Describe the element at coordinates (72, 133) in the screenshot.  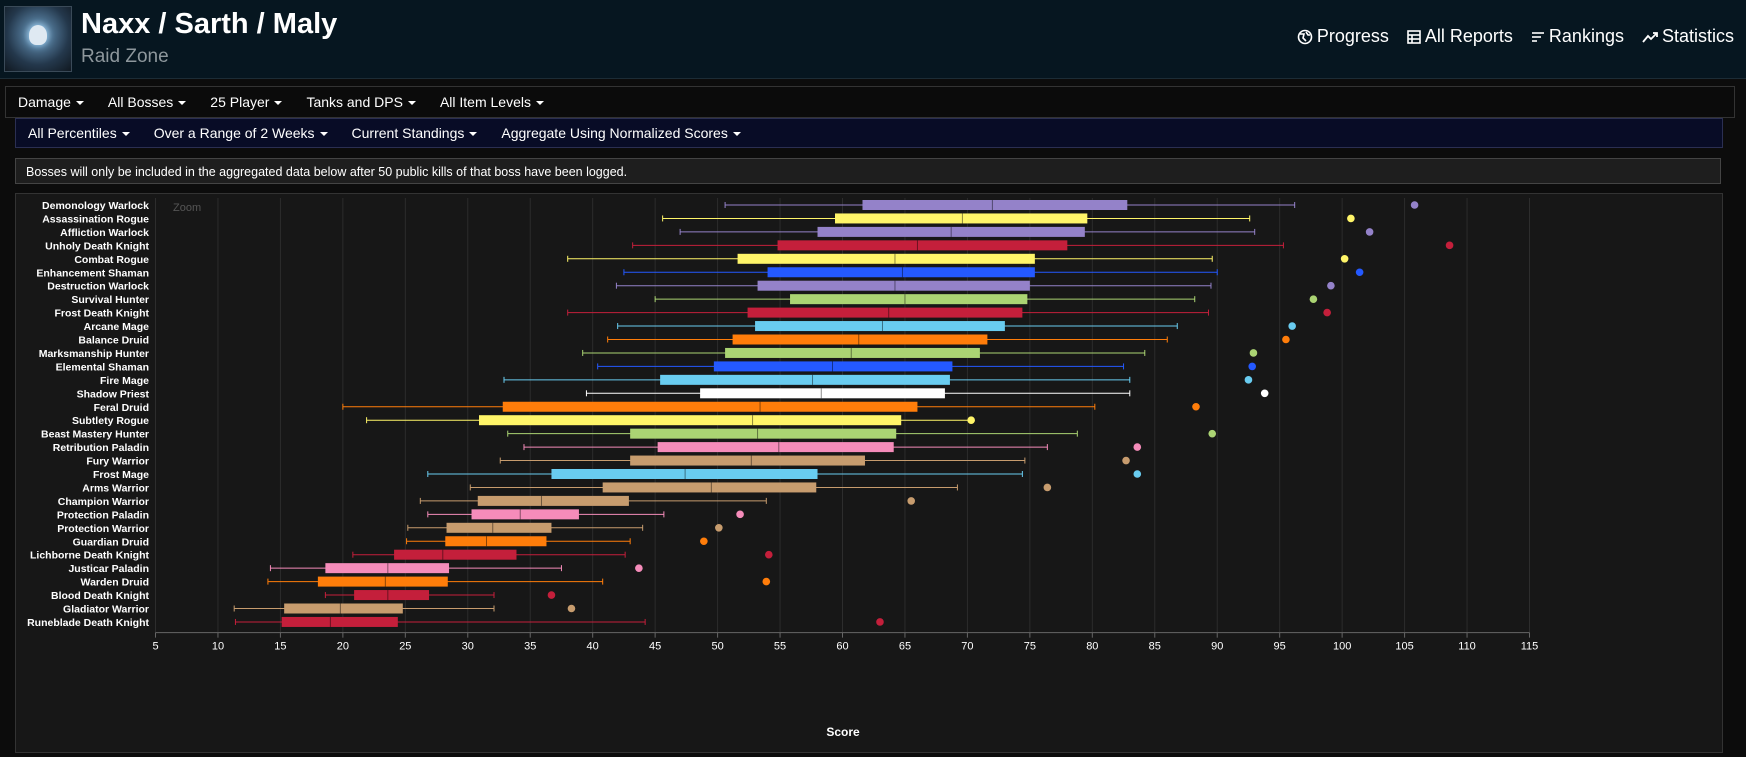
I see `filter-percentile-label: All Percentiles` at that location.